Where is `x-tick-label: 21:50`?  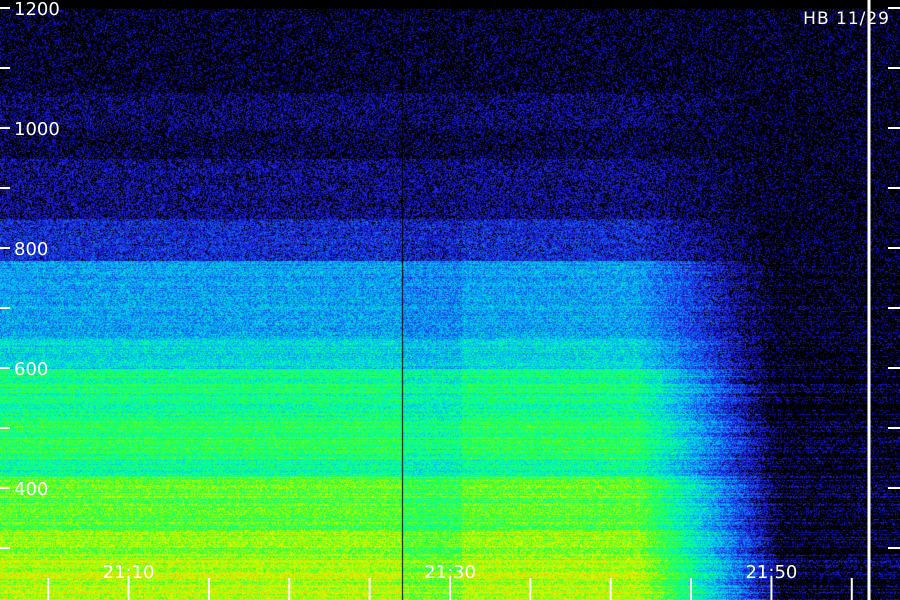 x-tick-label: 21:50 is located at coordinates (771, 572).